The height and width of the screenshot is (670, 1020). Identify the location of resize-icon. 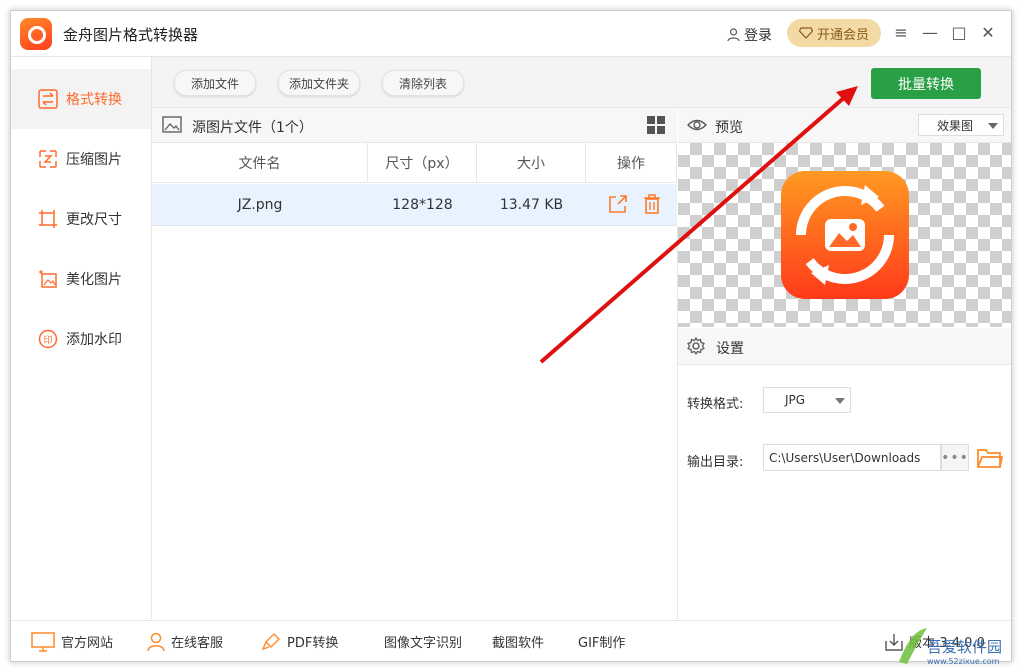
(48, 219).